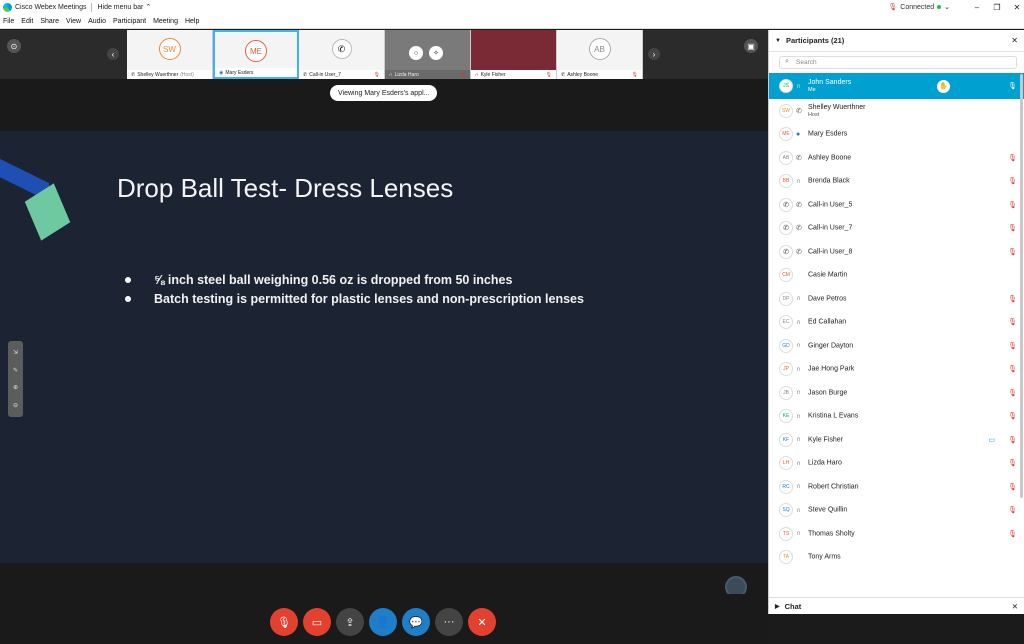 This screenshot has height=644, width=1024. I want to click on participant-row: ✆ ✆ Call-in User_8 🎙, so click(896, 252).